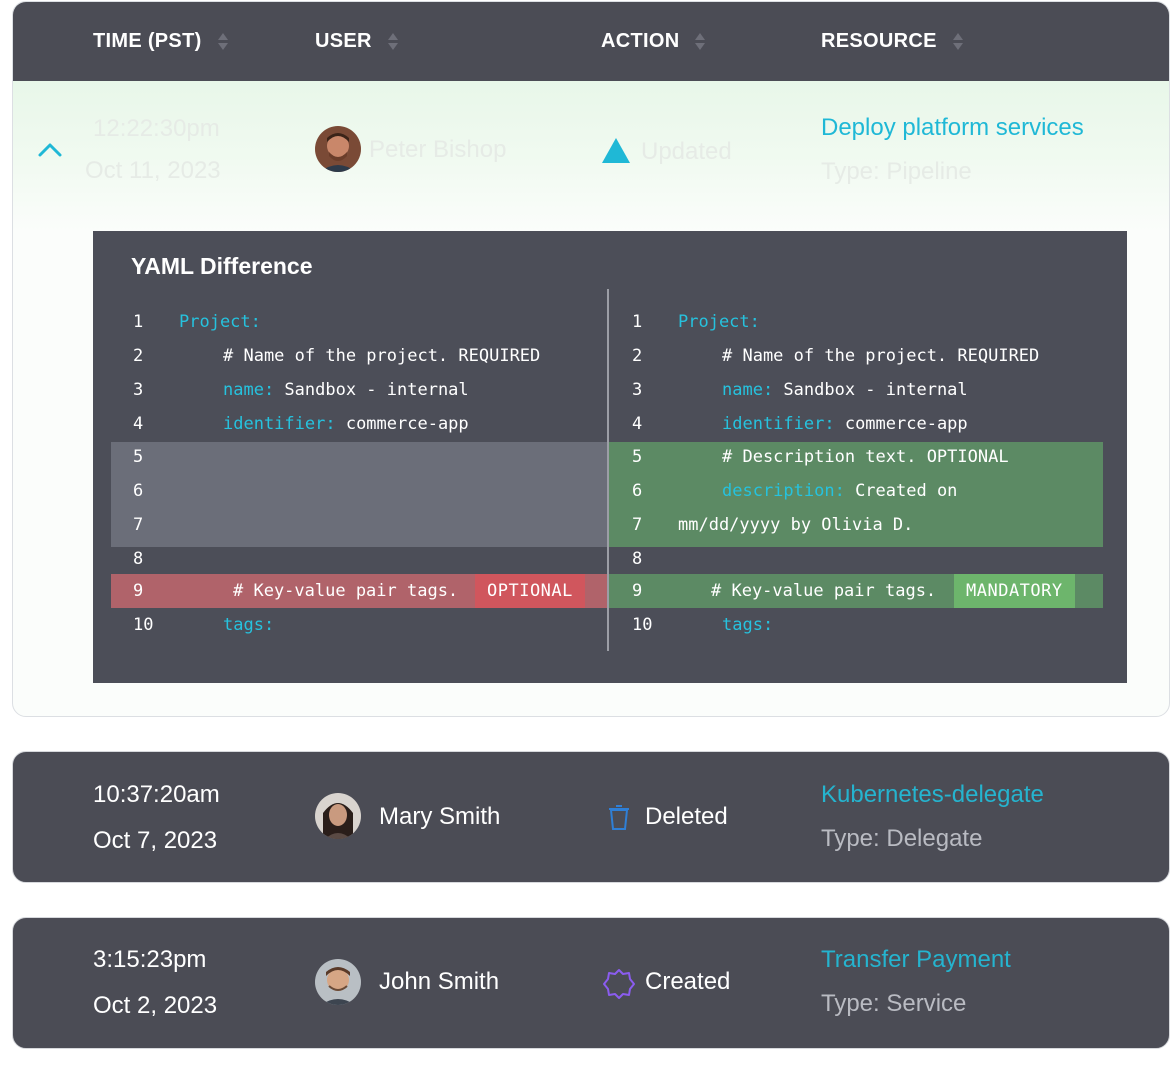  Describe the element at coordinates (147, 41) in the screenshot. I see `column-header-label: TIME (PST)` at that location.